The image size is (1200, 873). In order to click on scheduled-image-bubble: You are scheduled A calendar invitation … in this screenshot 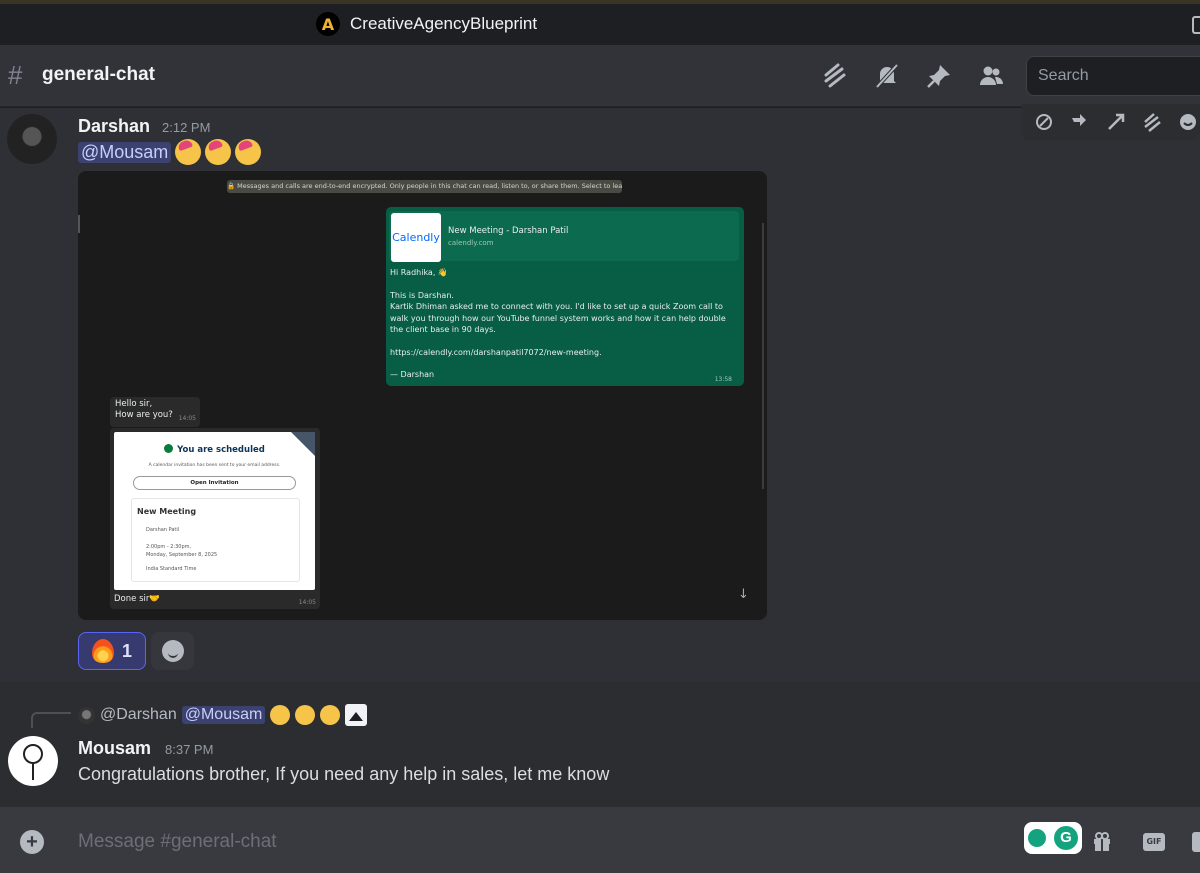, I will do `click(215, 518)`.